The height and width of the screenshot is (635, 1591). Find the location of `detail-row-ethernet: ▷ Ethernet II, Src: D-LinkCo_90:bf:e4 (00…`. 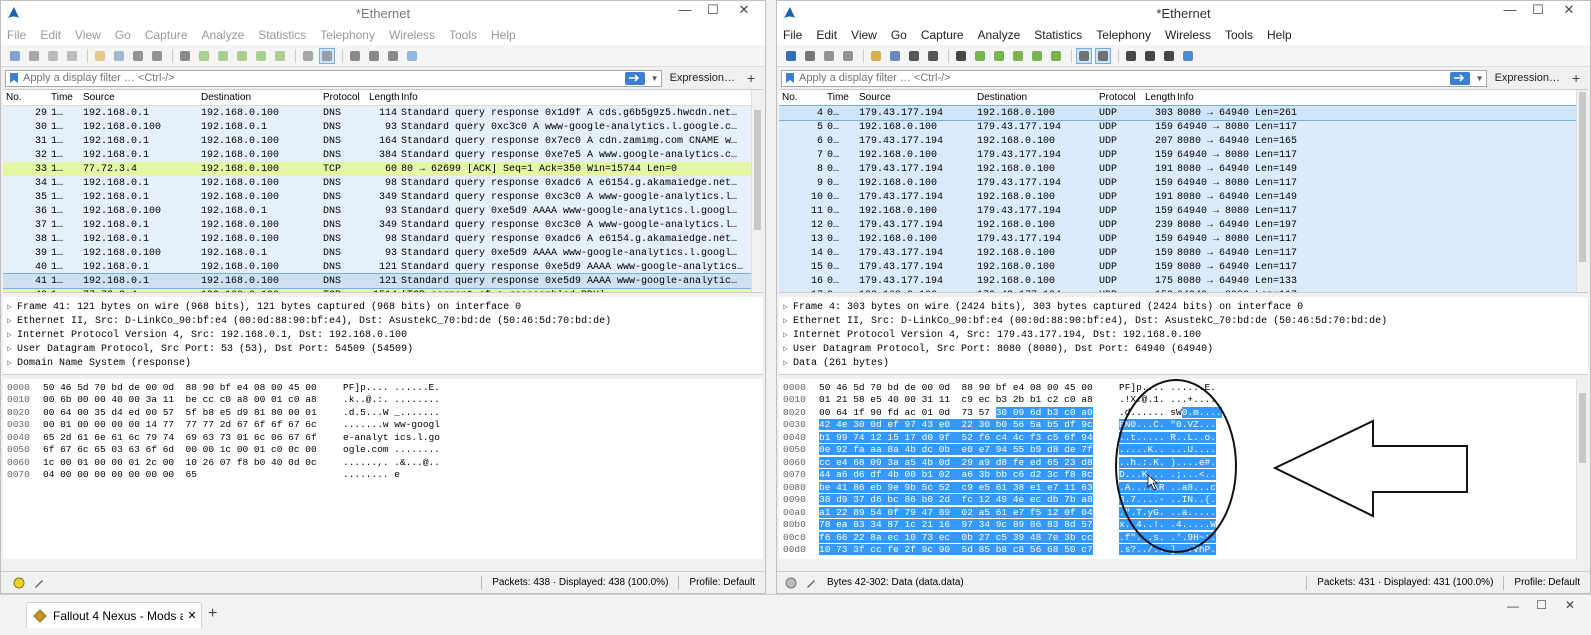

detail-row-ethernet: ▷ Ethernet II, Src: D-LinkCo_90:bf:e4 (00… is located at coordinates (1183, 321).